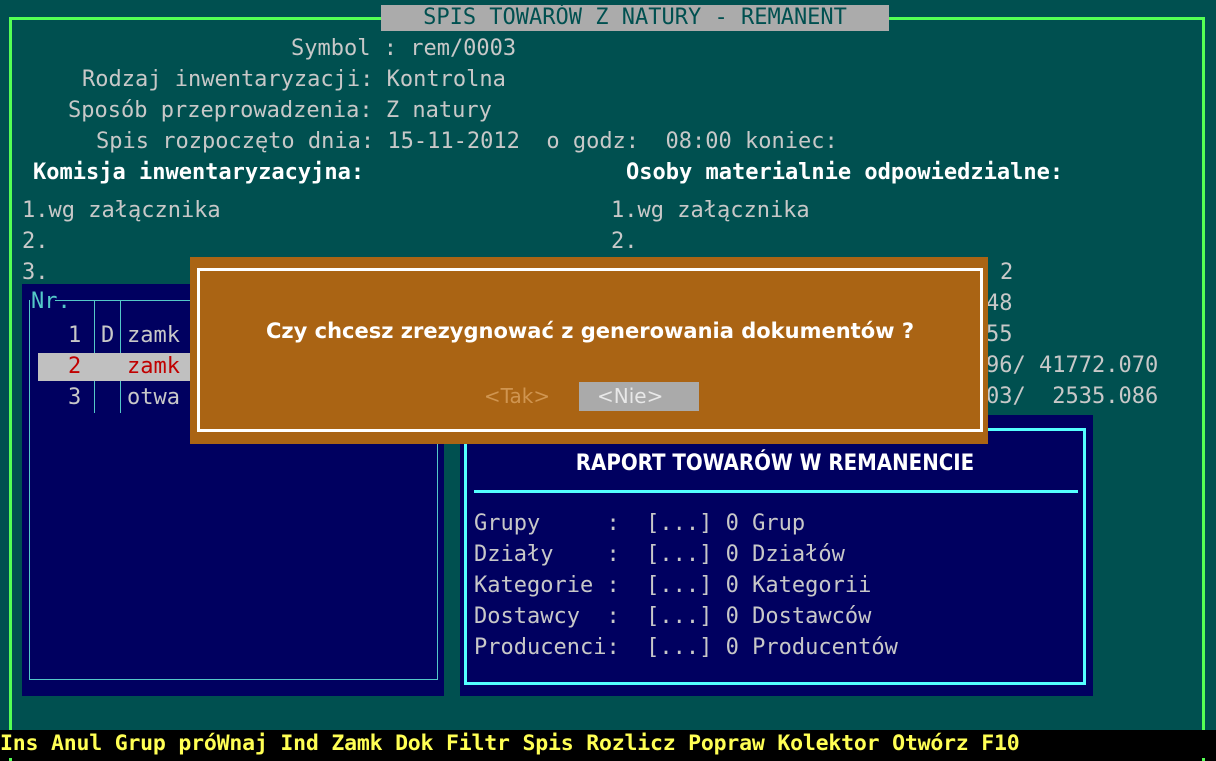 Image resolution: width=1216 pixels, height=761 pixels. Describe the element at coordinates (75, 397) in the screenshot. I see `row-nr: 3` at that location.